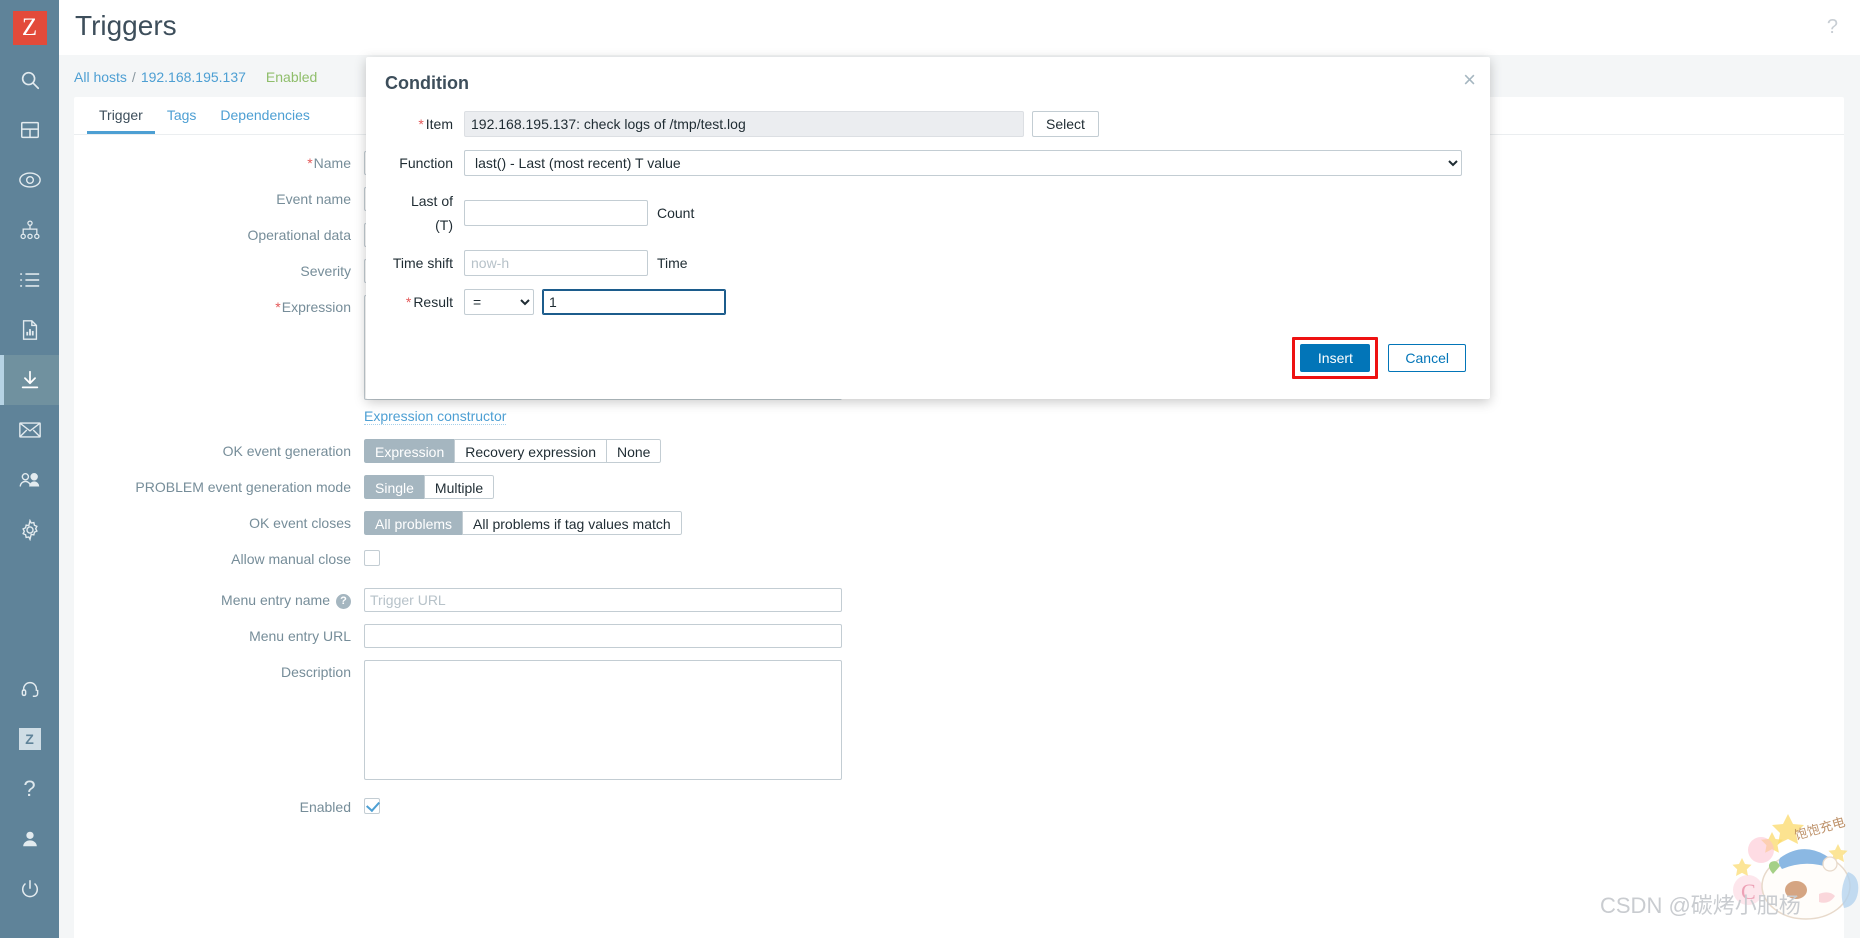  I want to click on zabbix-logo: Z, so click(29, 27).